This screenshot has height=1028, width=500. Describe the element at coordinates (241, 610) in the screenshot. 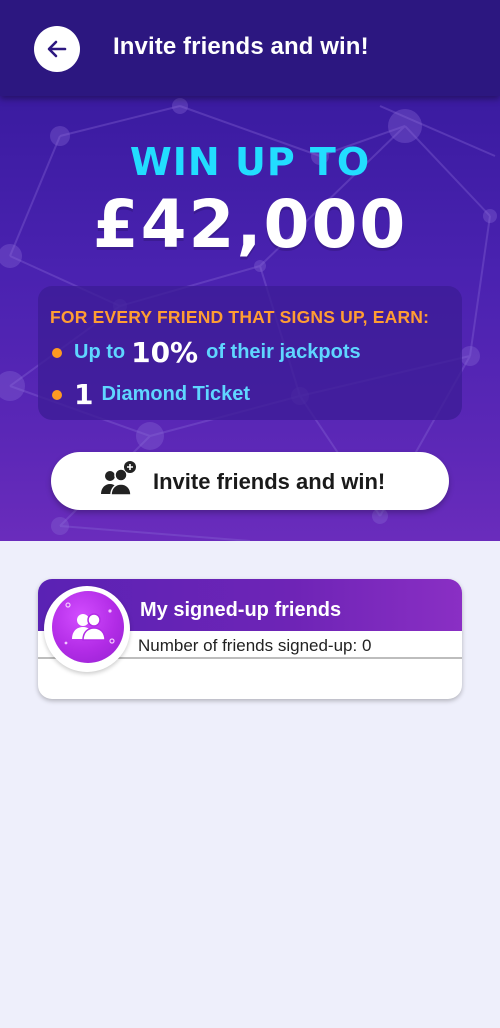

I see `card-title: My signed-up friends` at that location.